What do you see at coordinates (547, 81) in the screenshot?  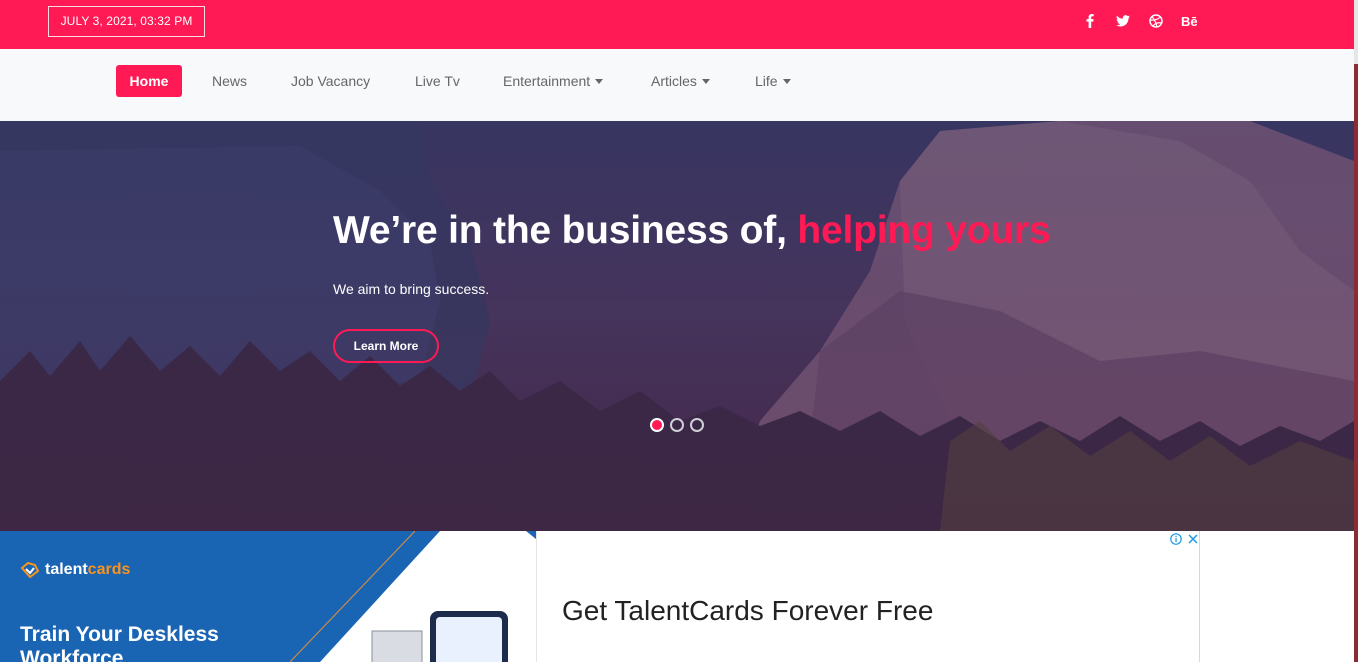 I see `nav-entertainment-label: Entertainment` at bounding box center [547, 81].